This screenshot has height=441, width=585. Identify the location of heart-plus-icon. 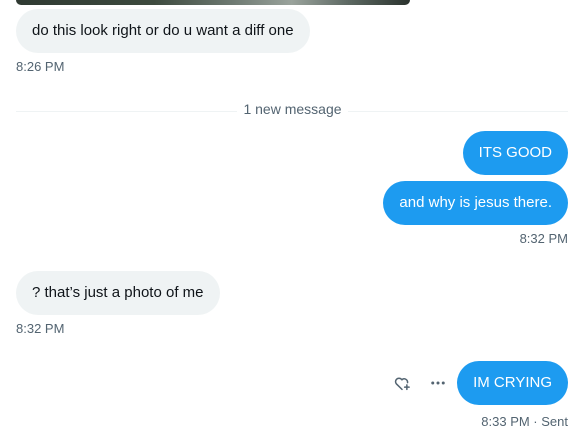
(402, 383).